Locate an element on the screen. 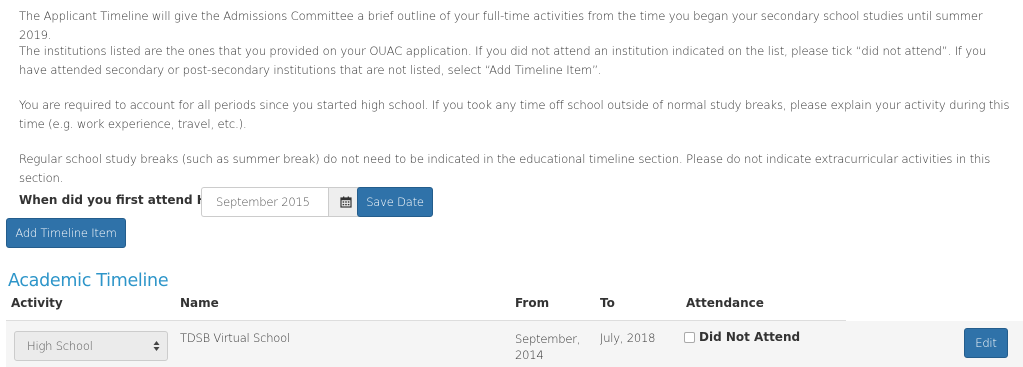 This screenshot has height=367, width=1023. add-timeline-item-button: Add Timeline Item is located at coordinates (66, 233).